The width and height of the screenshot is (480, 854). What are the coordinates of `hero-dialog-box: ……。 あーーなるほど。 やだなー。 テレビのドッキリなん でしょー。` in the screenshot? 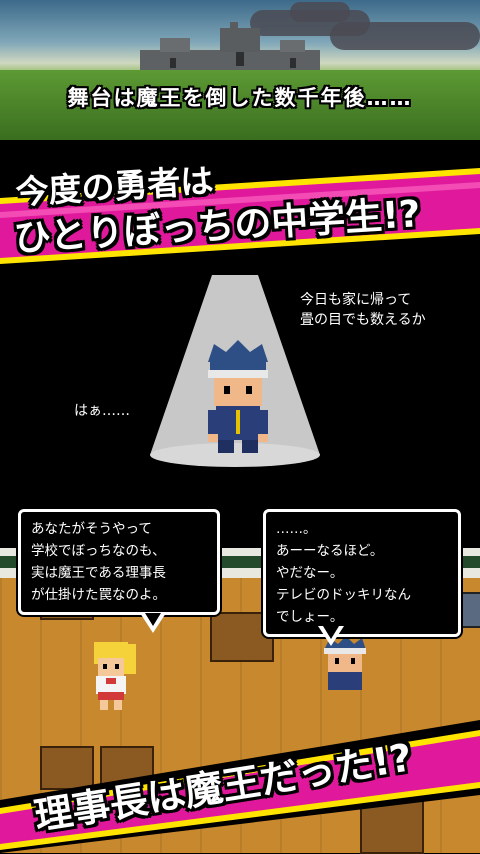 It's located at (362, 573).